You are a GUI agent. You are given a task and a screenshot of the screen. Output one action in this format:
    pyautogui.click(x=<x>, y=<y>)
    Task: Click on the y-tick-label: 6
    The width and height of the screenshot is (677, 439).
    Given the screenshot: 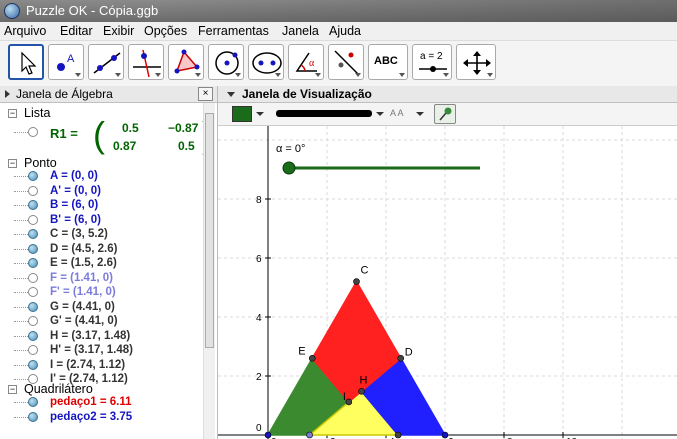 What is the action you would take?
    pyautogui.click(x=259, y=259)
    